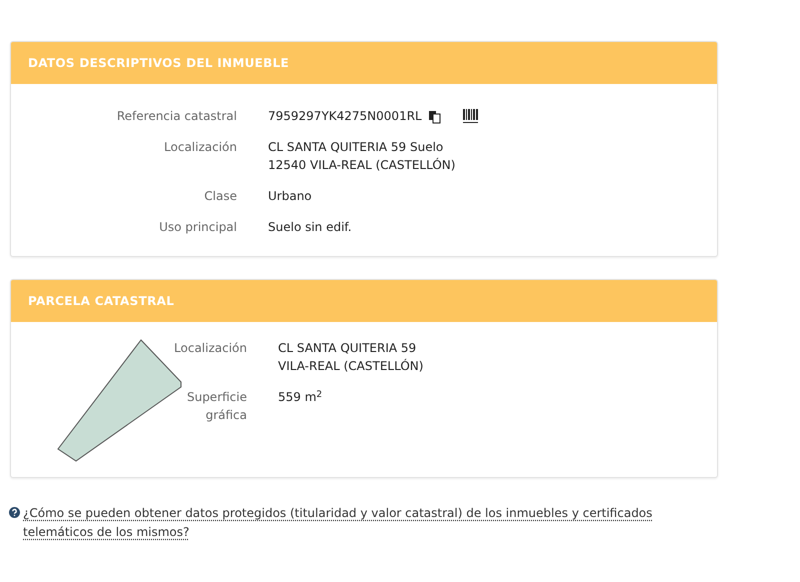 This screenshot has width=800, height=582. I want to click on field-label: Referencia catastral, so click(176, 116).